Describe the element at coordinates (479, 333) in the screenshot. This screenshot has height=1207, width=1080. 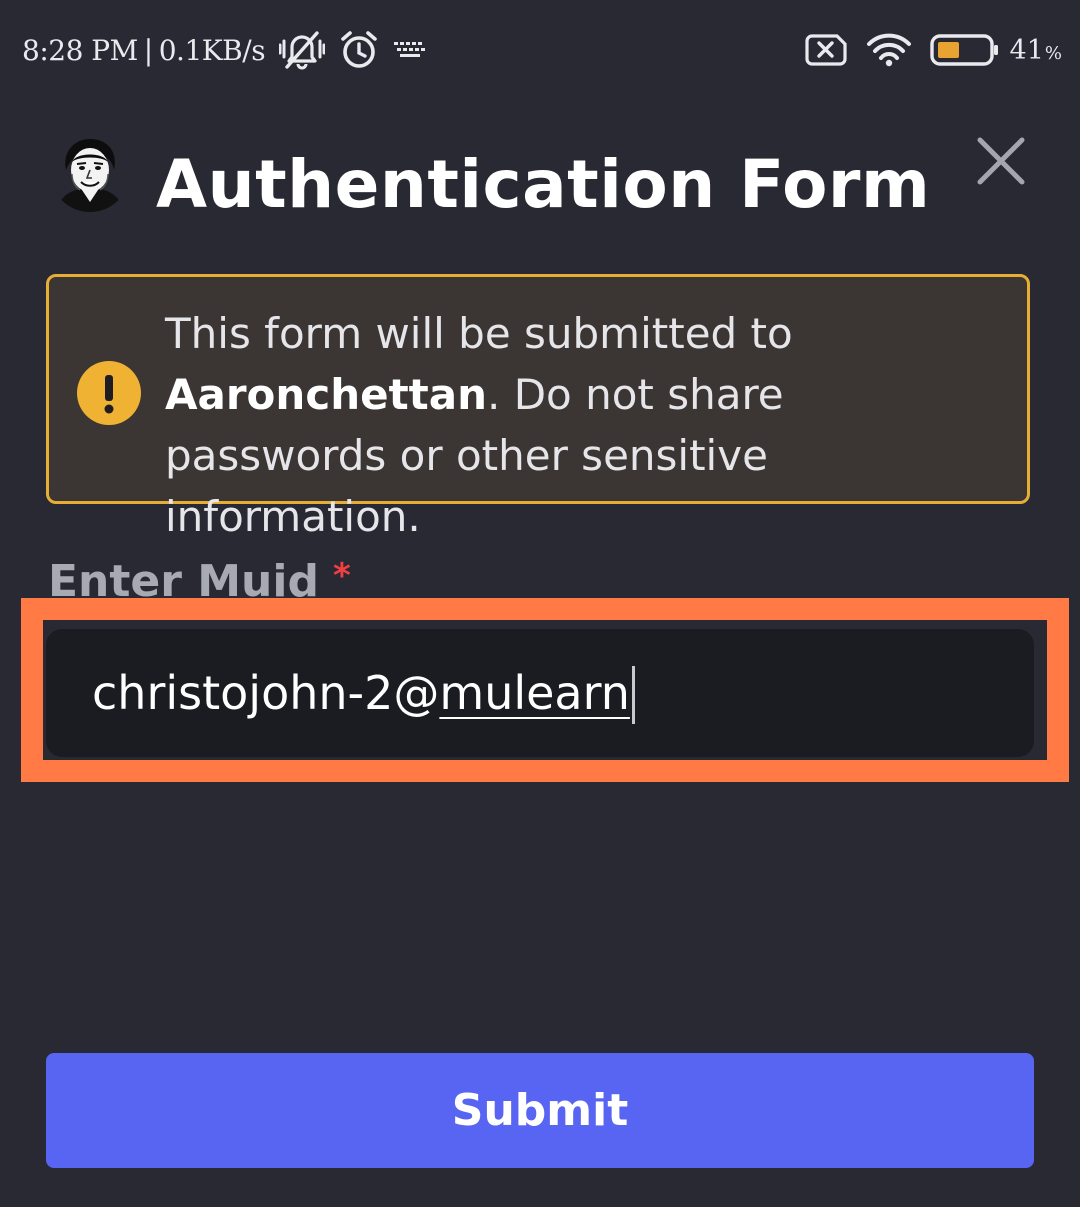
I see `warning-text-before: This form will be submitted to` at that location.